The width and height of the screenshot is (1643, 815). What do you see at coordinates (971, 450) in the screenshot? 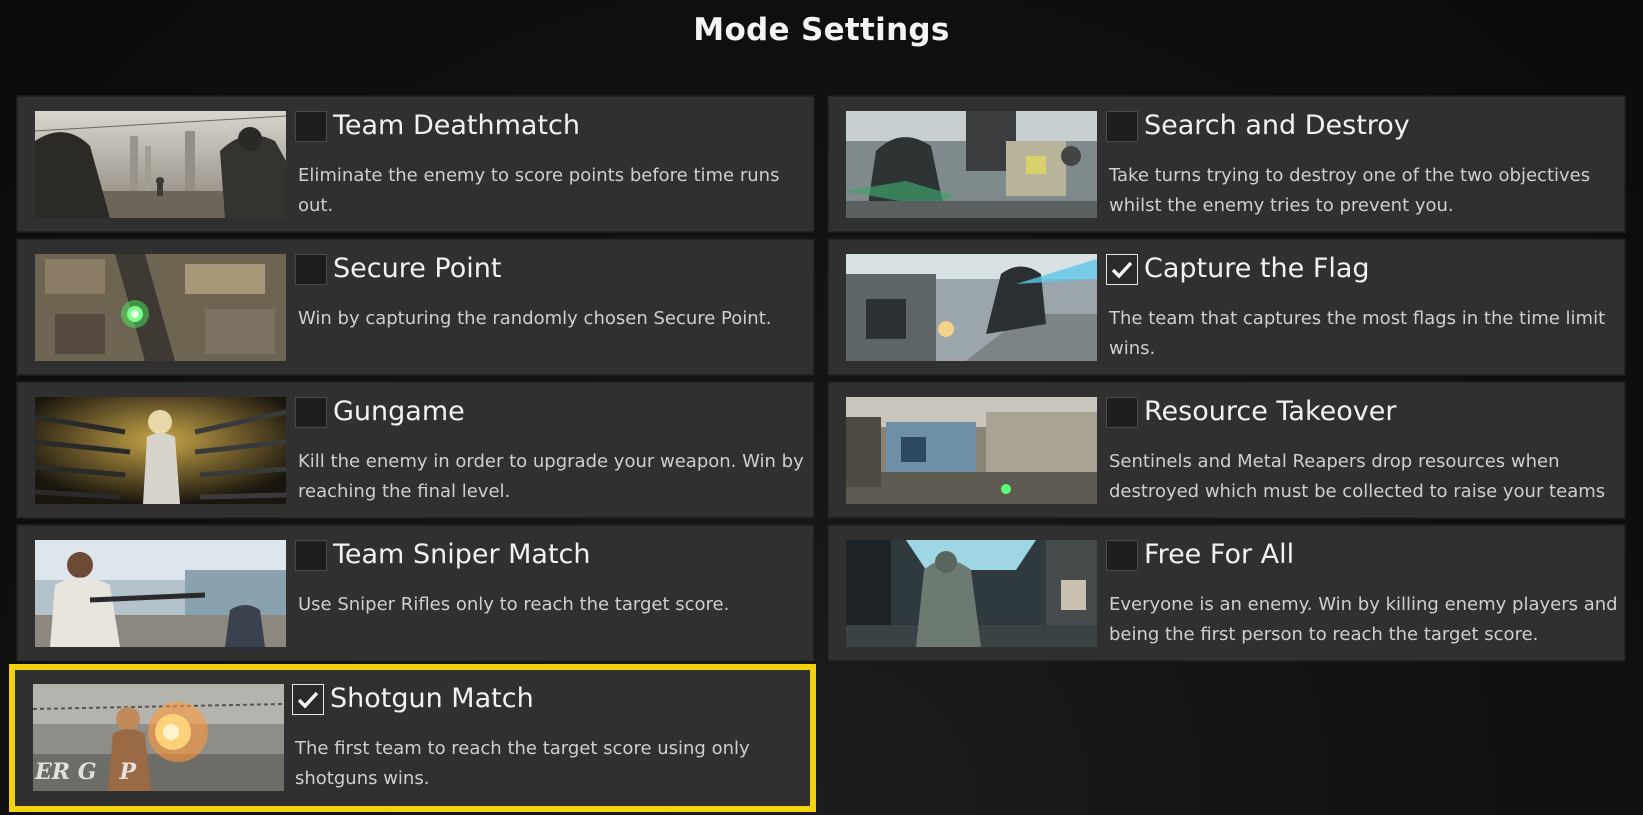
I see `mode-thumbnail-resource-takeover` at bounding box center [971, 450].